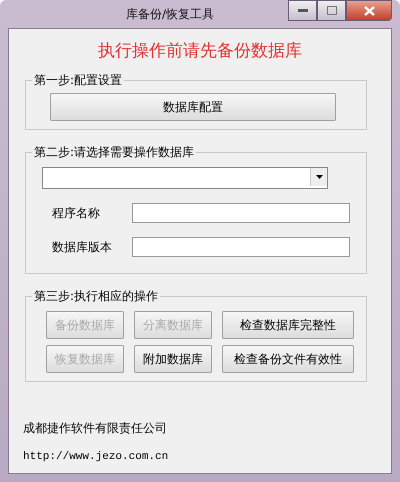 The image size is (400, 482). What do you see at coordinates (95, 428) in the screenshot?
I see `company-name: 成都捷作软件有限责任公司` at bounding box center [95, 428].